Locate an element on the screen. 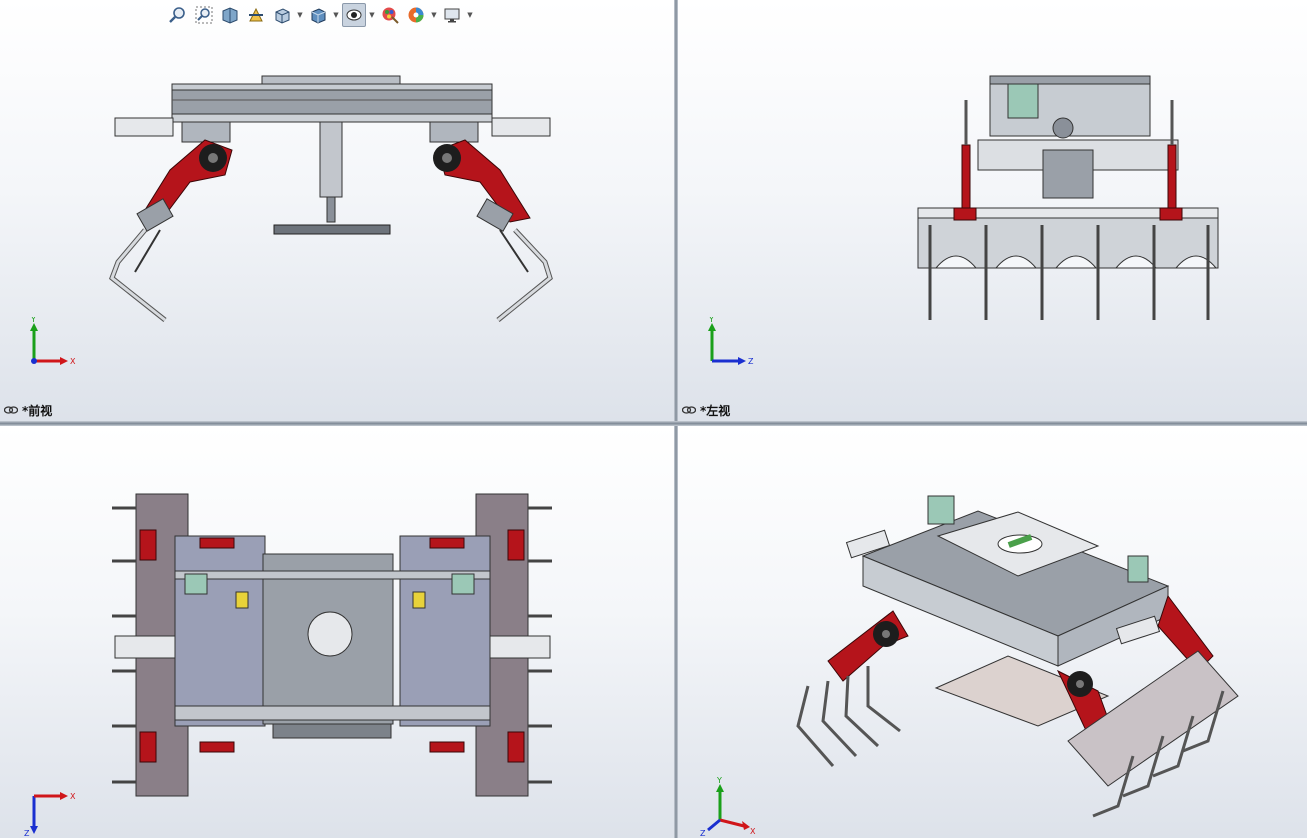  viewport-horizontal-splitter is located at coordinates (653, 423).